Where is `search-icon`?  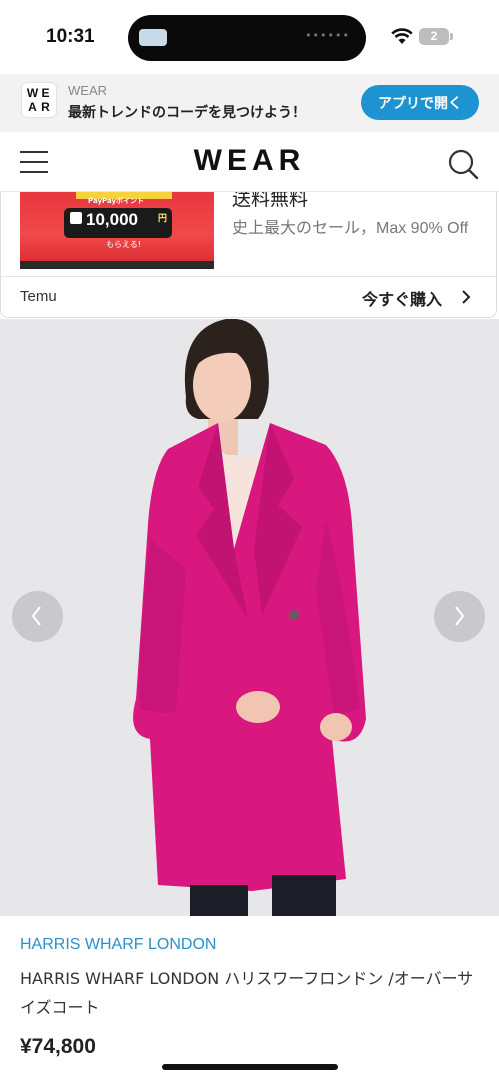
search-icon is located at coordinates (463, 164).